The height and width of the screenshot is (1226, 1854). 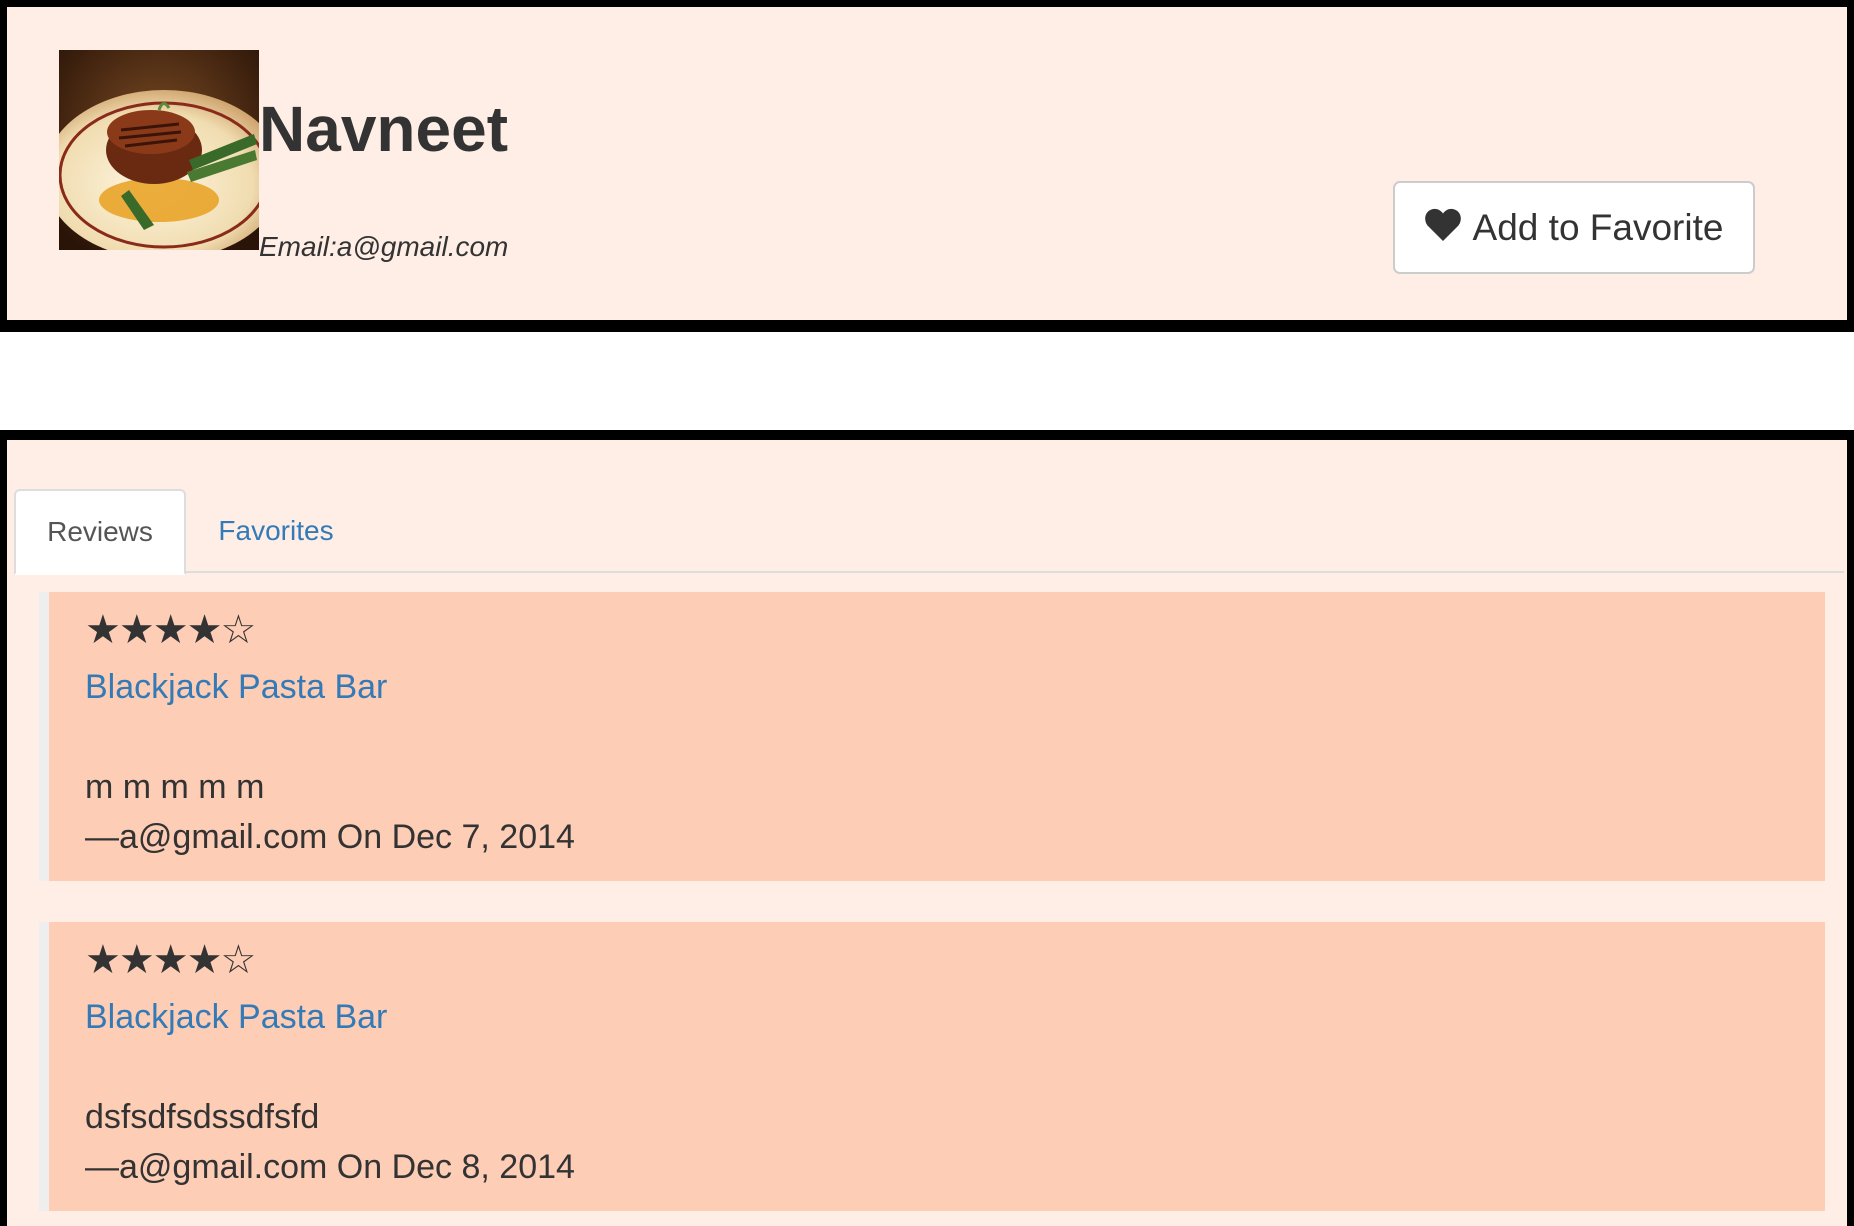 I want to click on tab-bar: Reviews Favorites, so click(x=929, y=532).